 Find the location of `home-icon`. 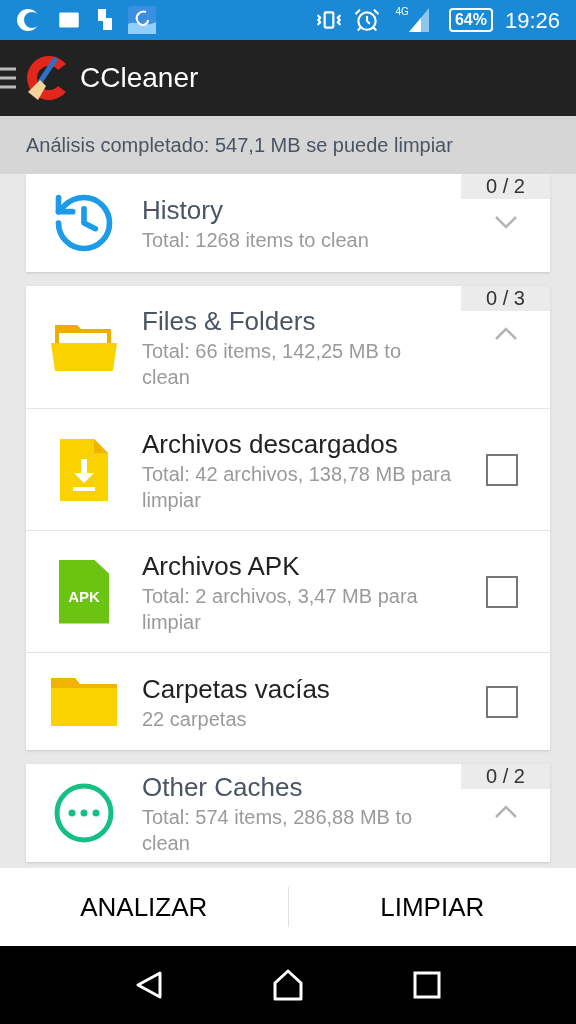

home-icon is located at coordinates (288, 985).